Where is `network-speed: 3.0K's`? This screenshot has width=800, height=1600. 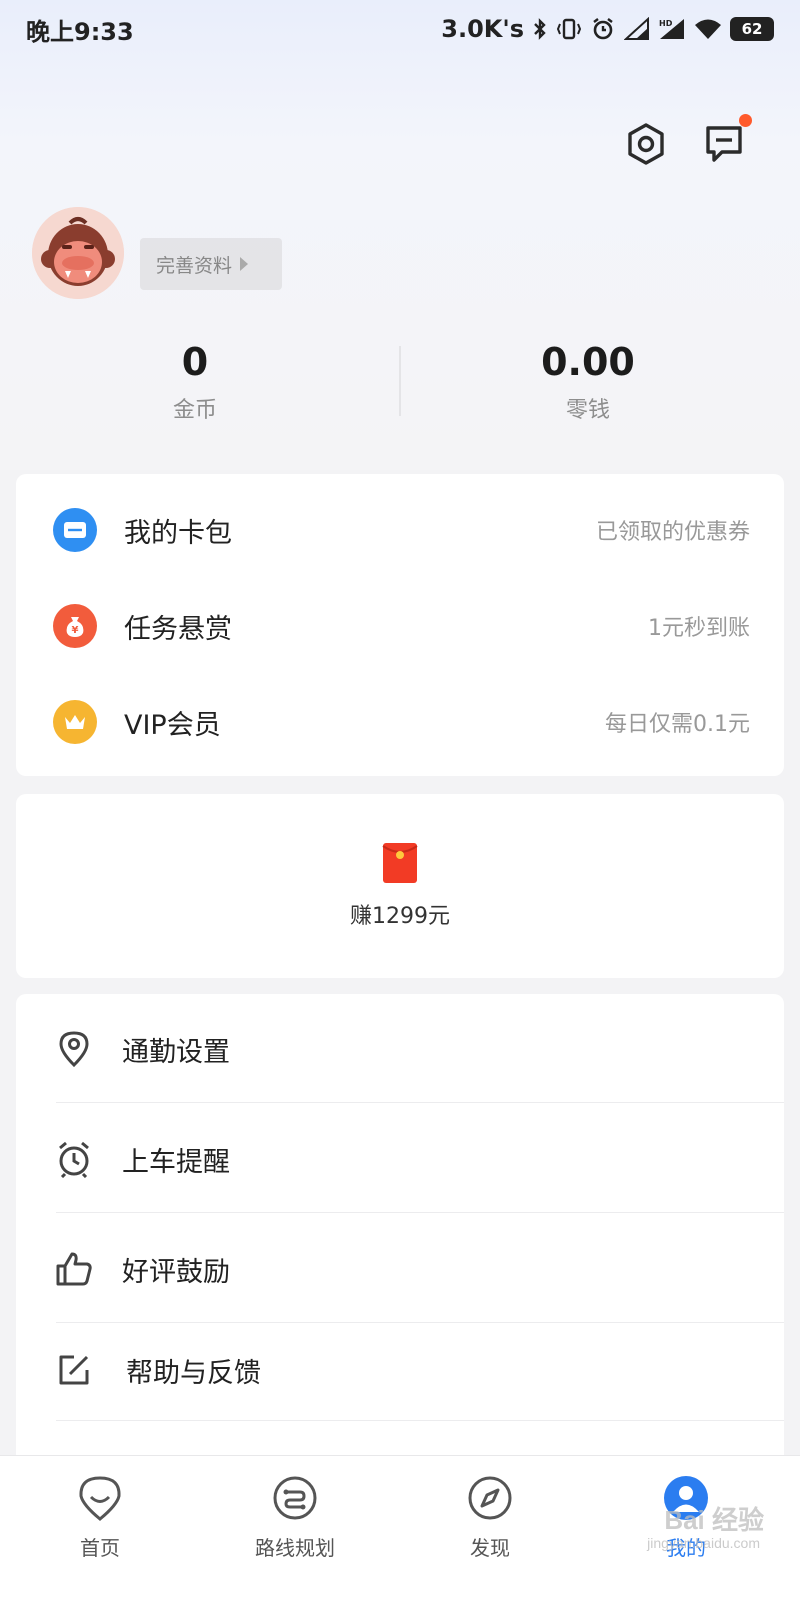 network-speed: 3.0K's is located at coordinates (482, 29).